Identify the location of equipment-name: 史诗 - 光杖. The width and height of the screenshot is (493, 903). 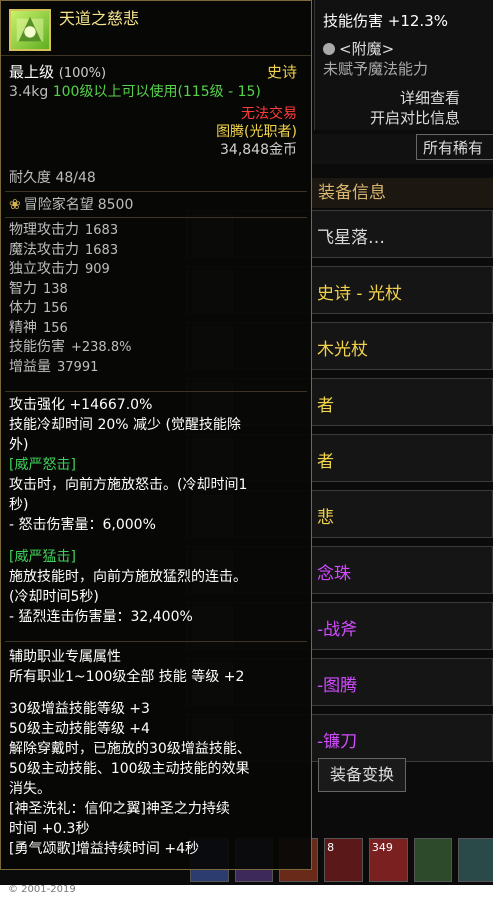
(359, 294).